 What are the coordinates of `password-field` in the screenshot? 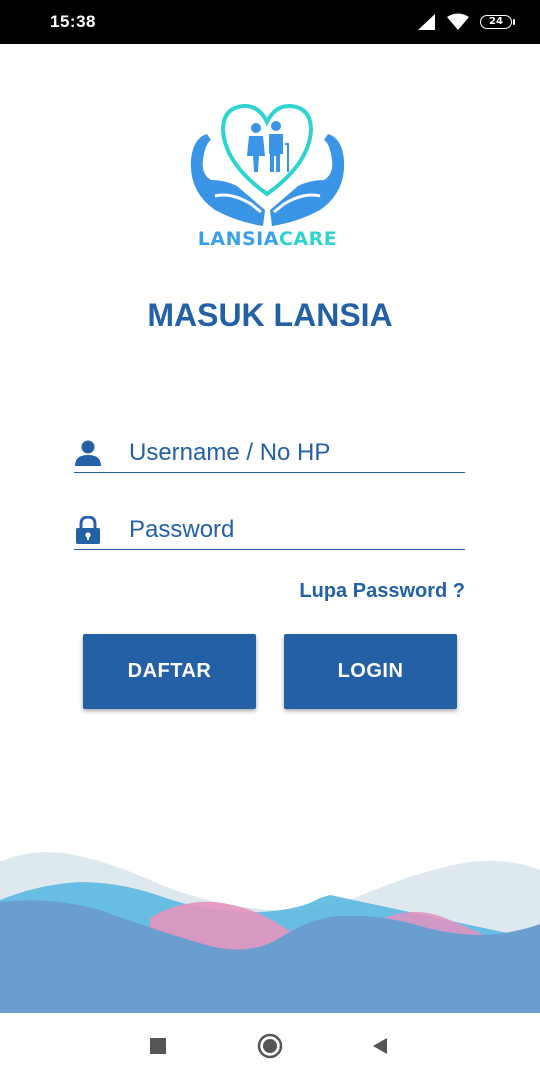 It's located at (269, 531).